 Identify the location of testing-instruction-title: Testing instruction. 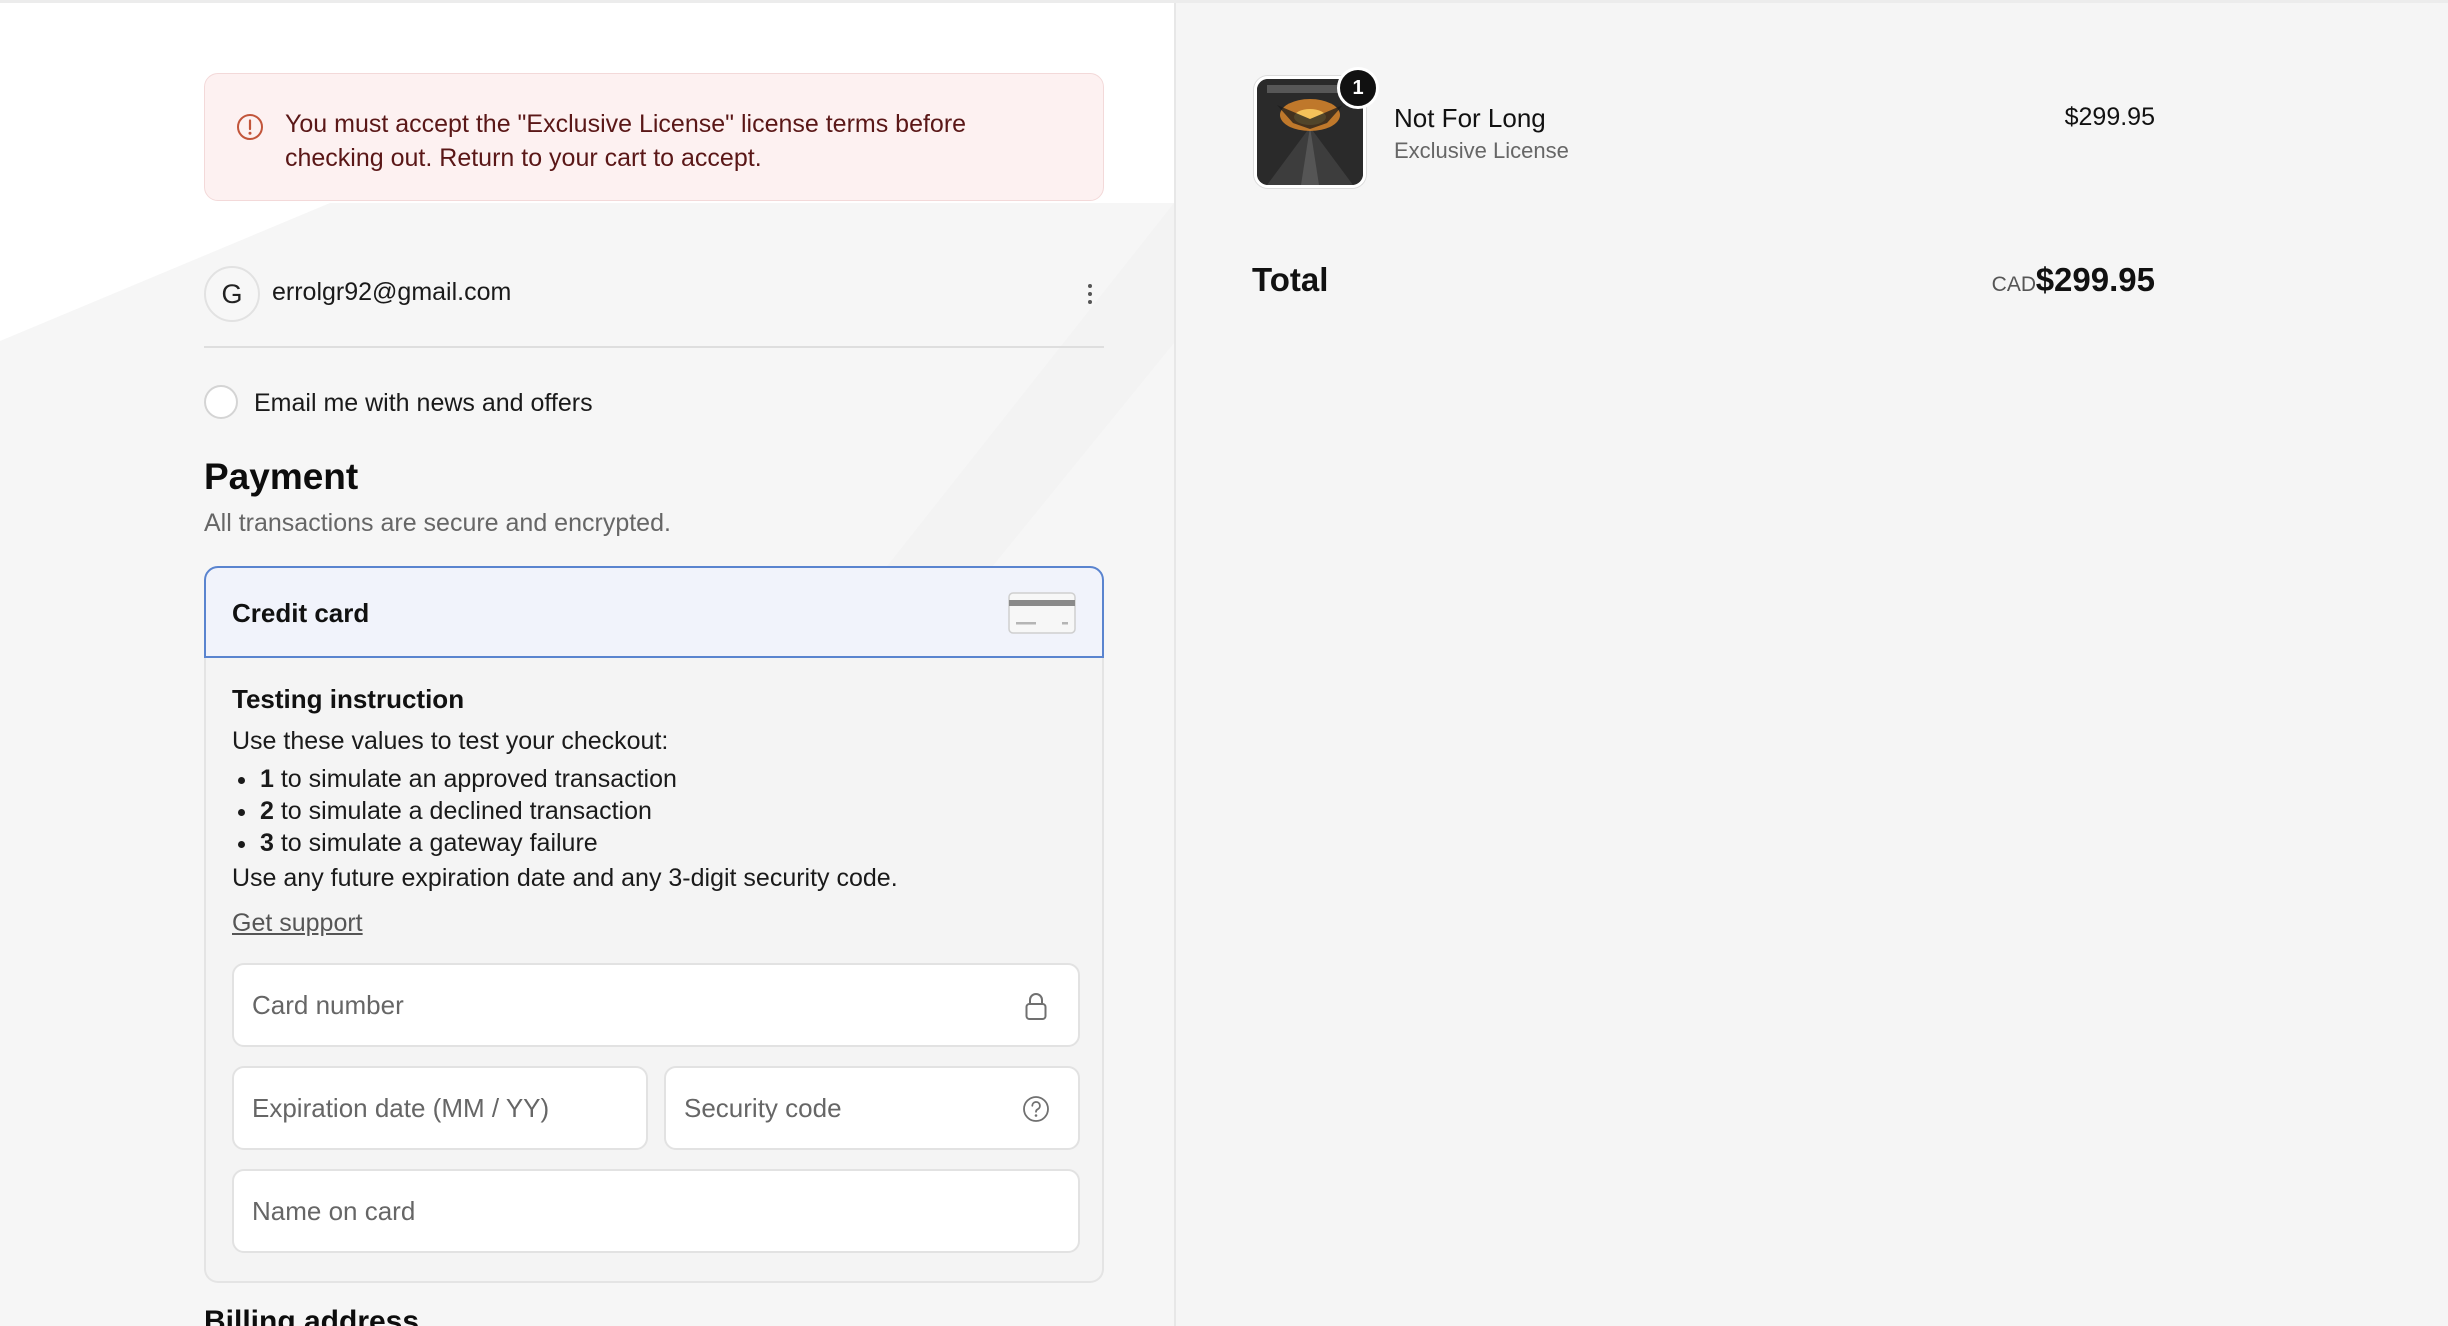
(348, 699).